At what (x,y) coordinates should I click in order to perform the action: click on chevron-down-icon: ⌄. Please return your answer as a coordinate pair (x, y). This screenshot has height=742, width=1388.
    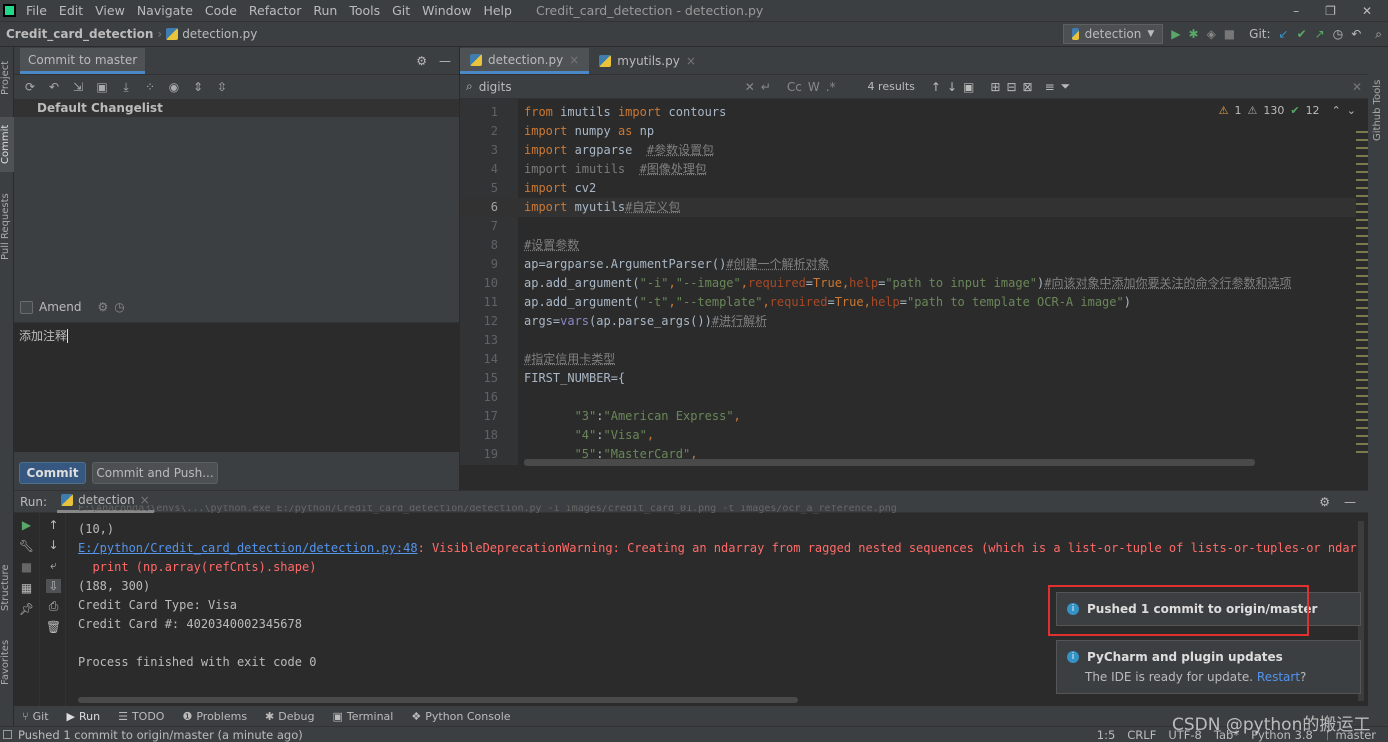
    Looking at the image, I should click on (1351, 110).